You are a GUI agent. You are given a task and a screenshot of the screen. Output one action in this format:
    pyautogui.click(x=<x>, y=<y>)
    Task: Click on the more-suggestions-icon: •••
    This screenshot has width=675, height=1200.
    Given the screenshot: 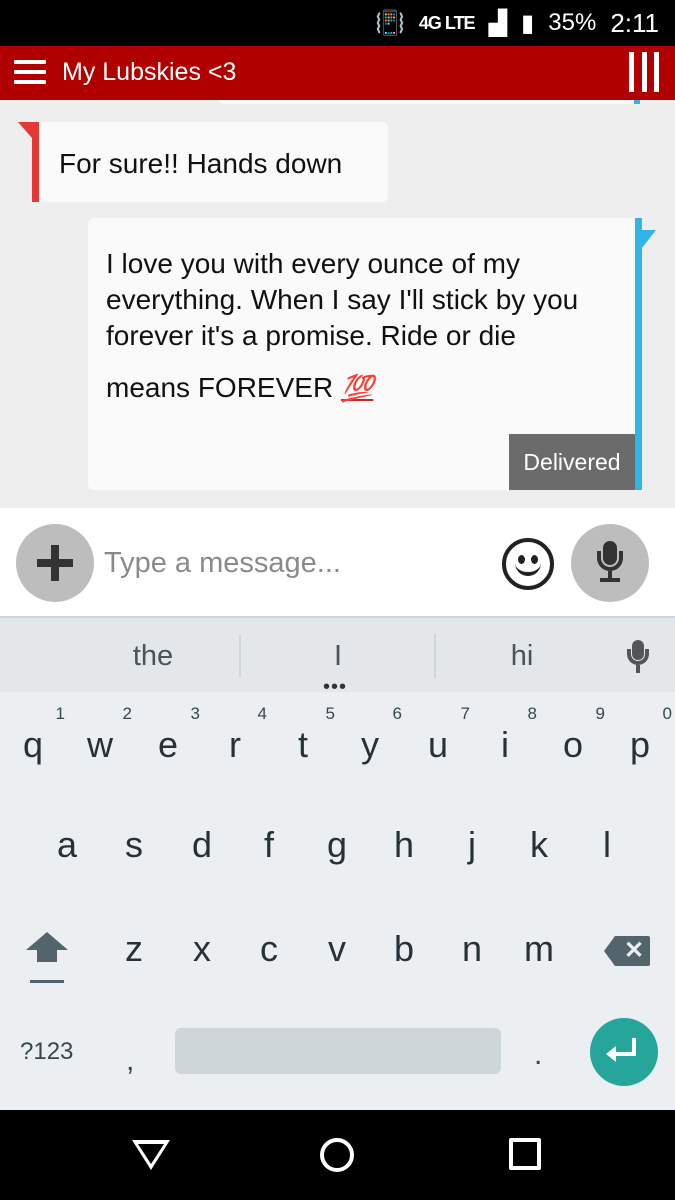 What is the action you would take?
    pyautogui.click(x=335, y=687)
    